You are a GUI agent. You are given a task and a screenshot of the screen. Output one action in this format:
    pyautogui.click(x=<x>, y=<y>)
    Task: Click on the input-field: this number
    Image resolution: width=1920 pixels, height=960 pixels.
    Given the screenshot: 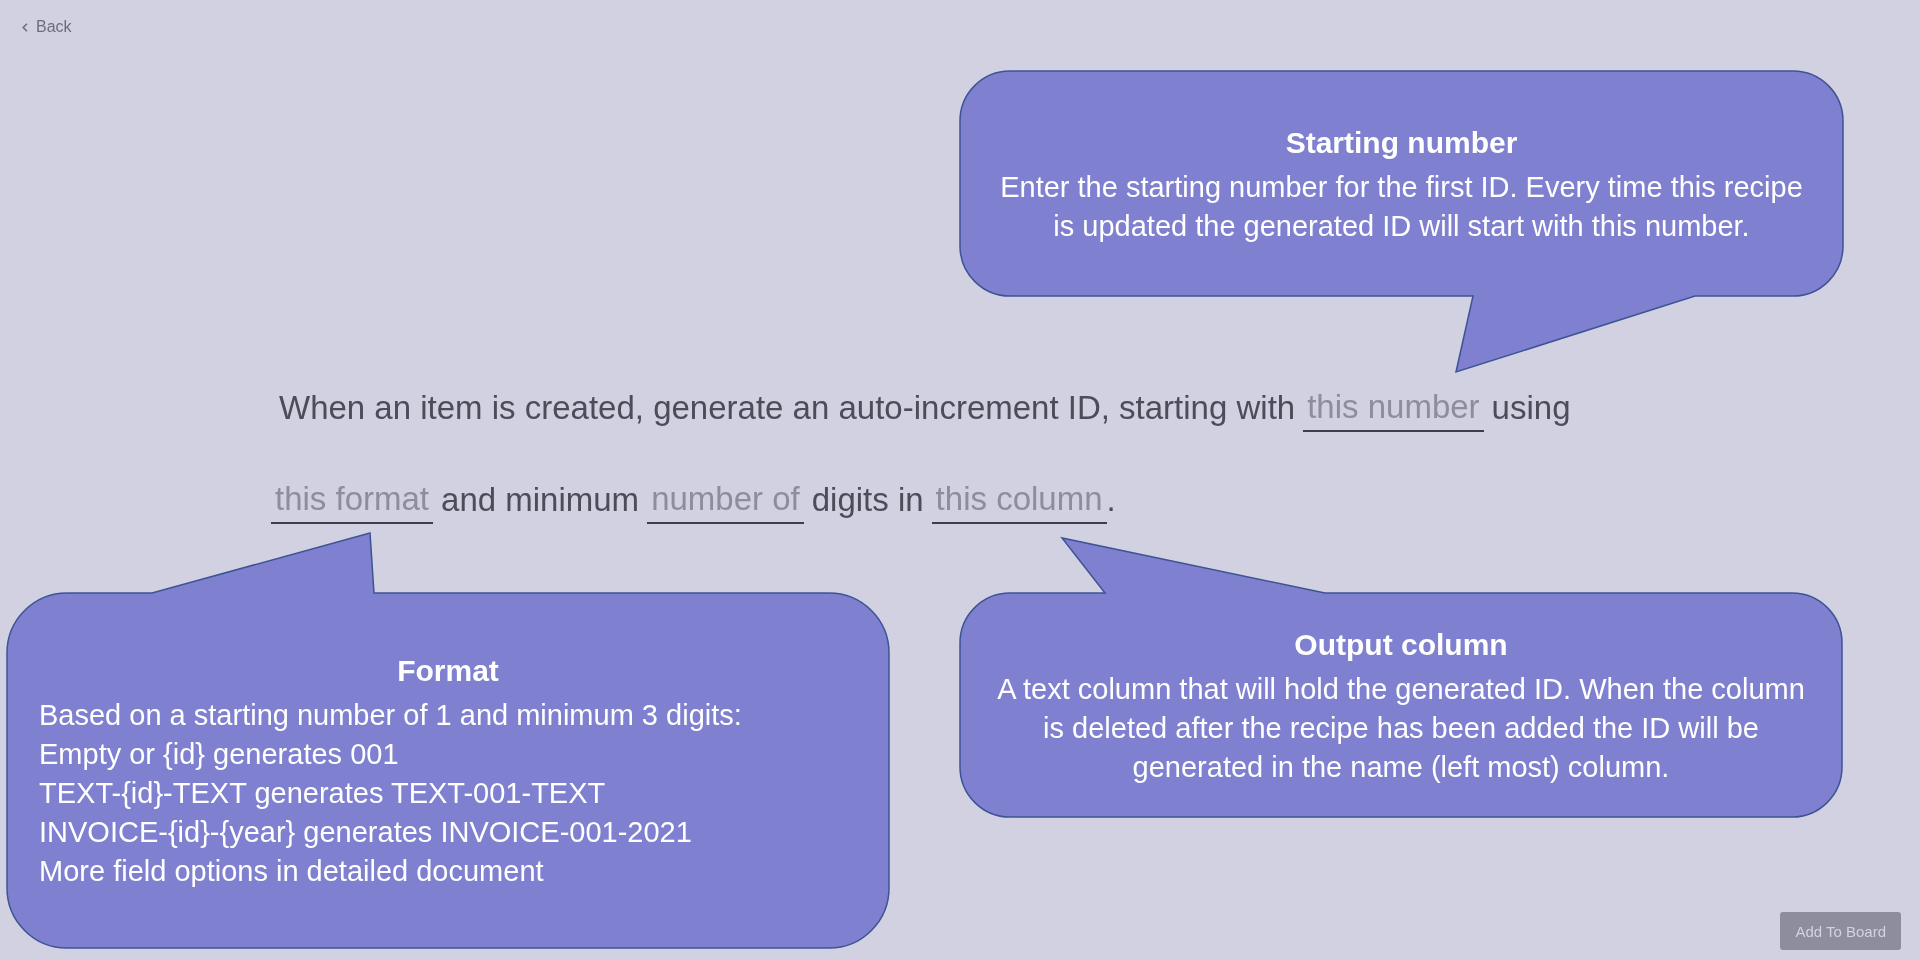 What is the action you would take?
    pyautogui.click(x=1393, y=408)
    